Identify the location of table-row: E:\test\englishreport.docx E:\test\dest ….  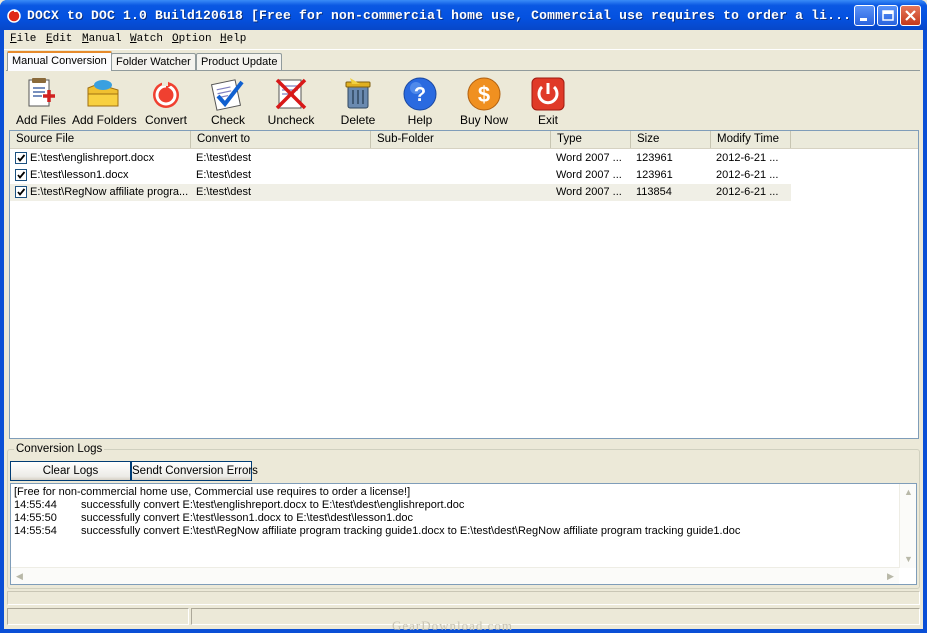
(400, 158).